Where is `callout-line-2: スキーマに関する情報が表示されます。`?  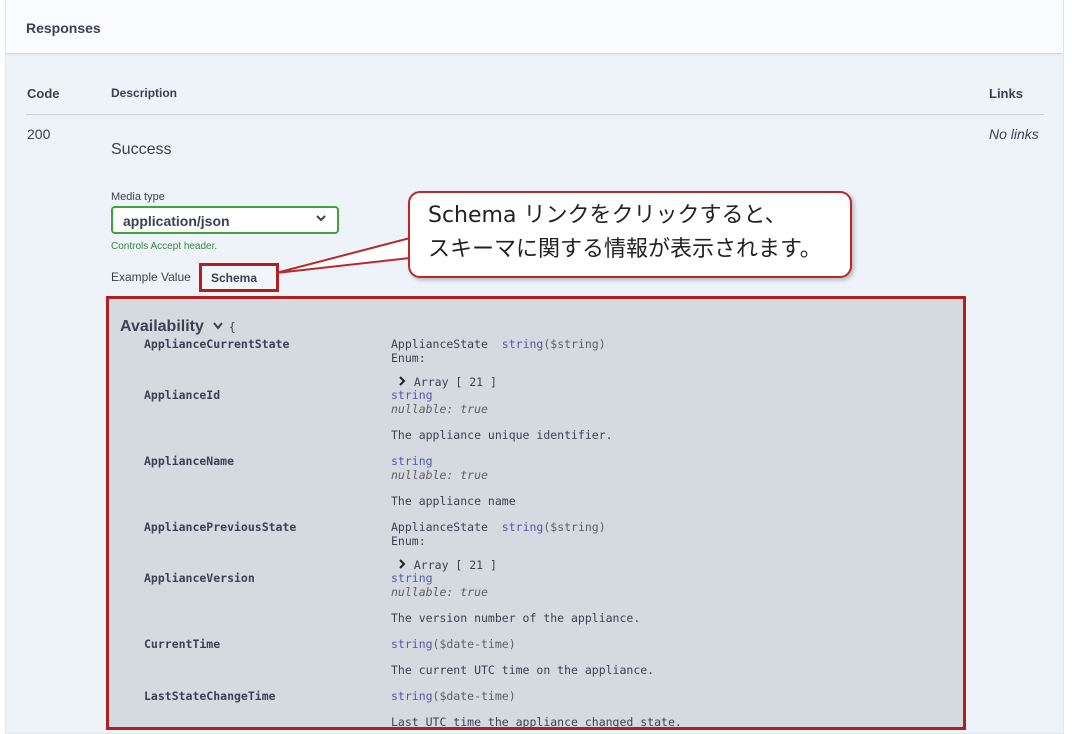
callout-line-2: スキーマに関する情報が表示されます。 is located at coordinates (625, 249).